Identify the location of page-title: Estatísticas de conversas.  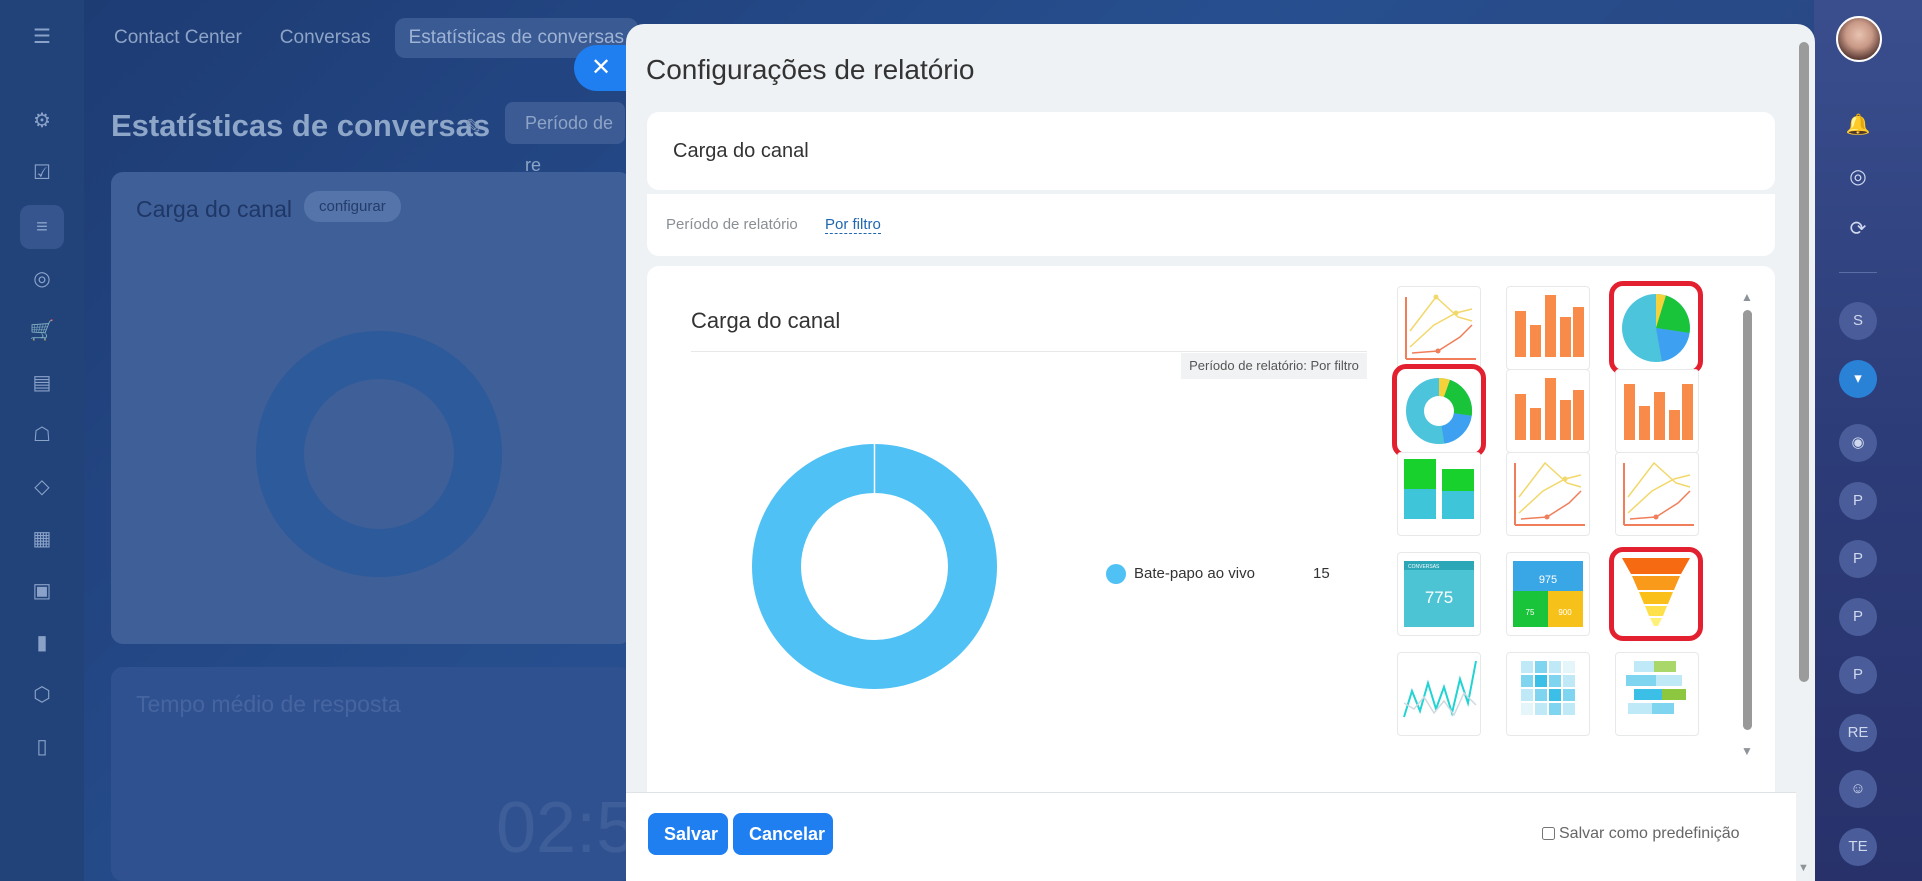
(301, 125).